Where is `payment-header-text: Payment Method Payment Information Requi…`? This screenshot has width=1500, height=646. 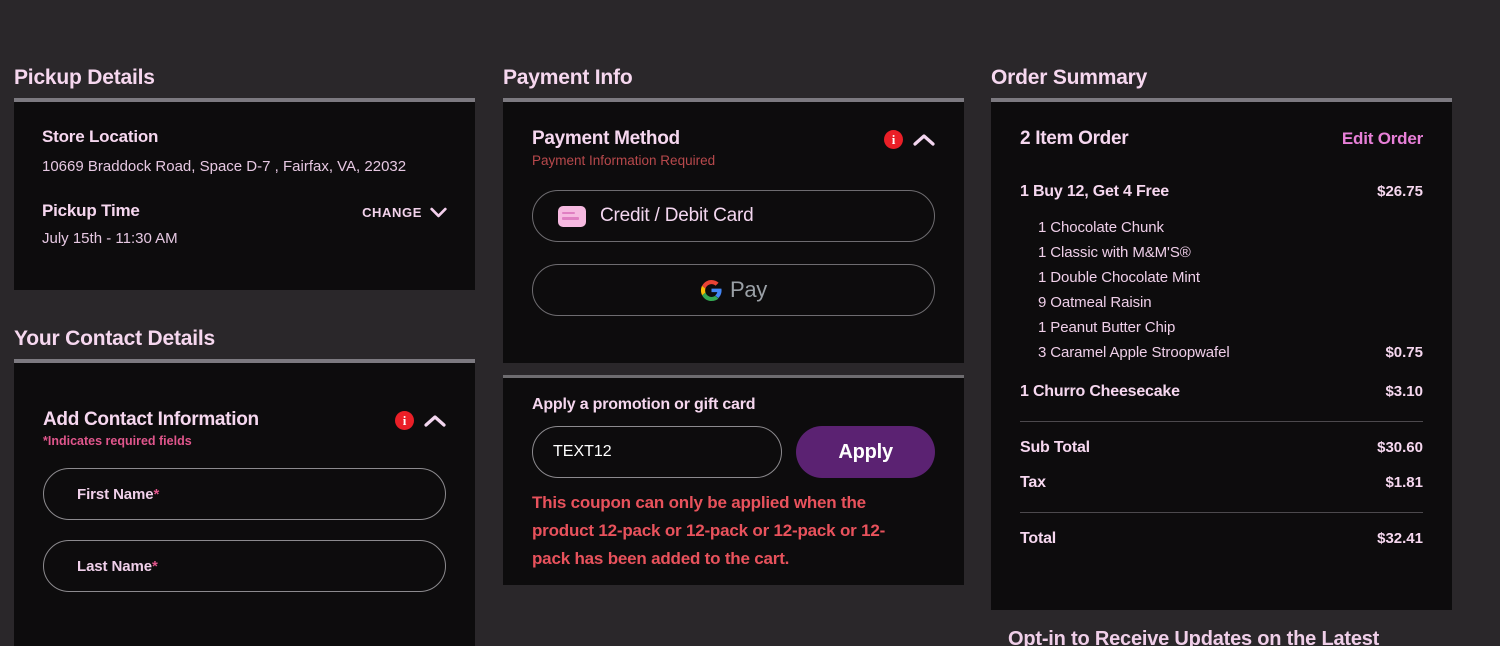
payment-header-text: Payment Method Payment Information Requi… is located at coordinates (623, 148).